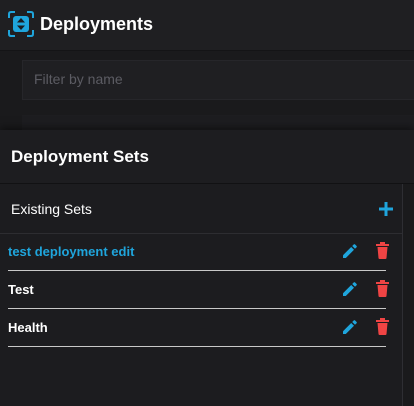  I want to click on plus-icon, so click(386, 209).